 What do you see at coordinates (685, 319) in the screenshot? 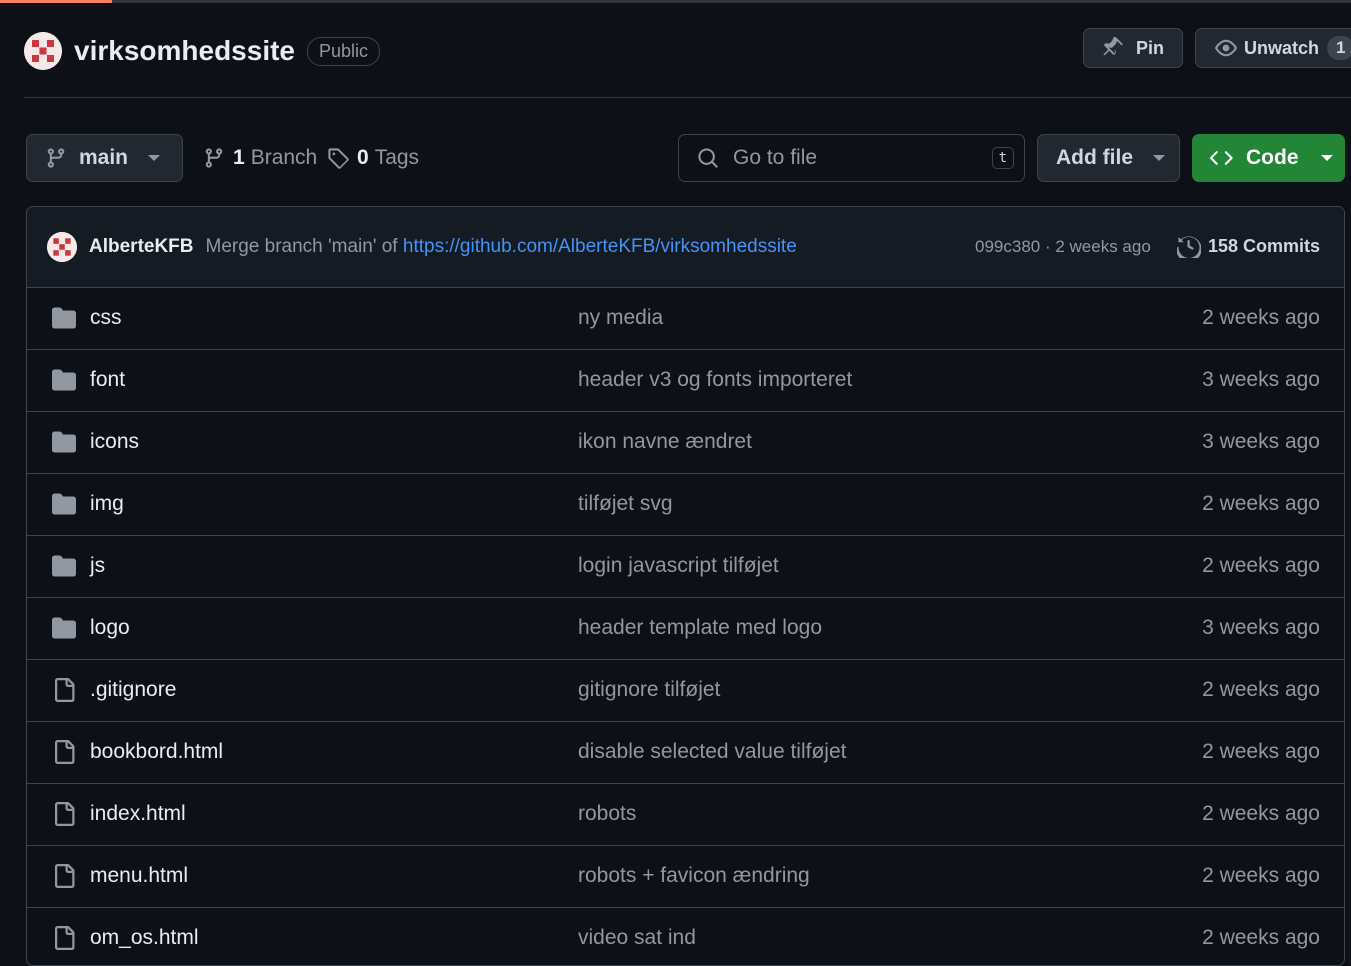
I see `file-row: css ny media 2 weeks ago` at bounding box center [685, 319].